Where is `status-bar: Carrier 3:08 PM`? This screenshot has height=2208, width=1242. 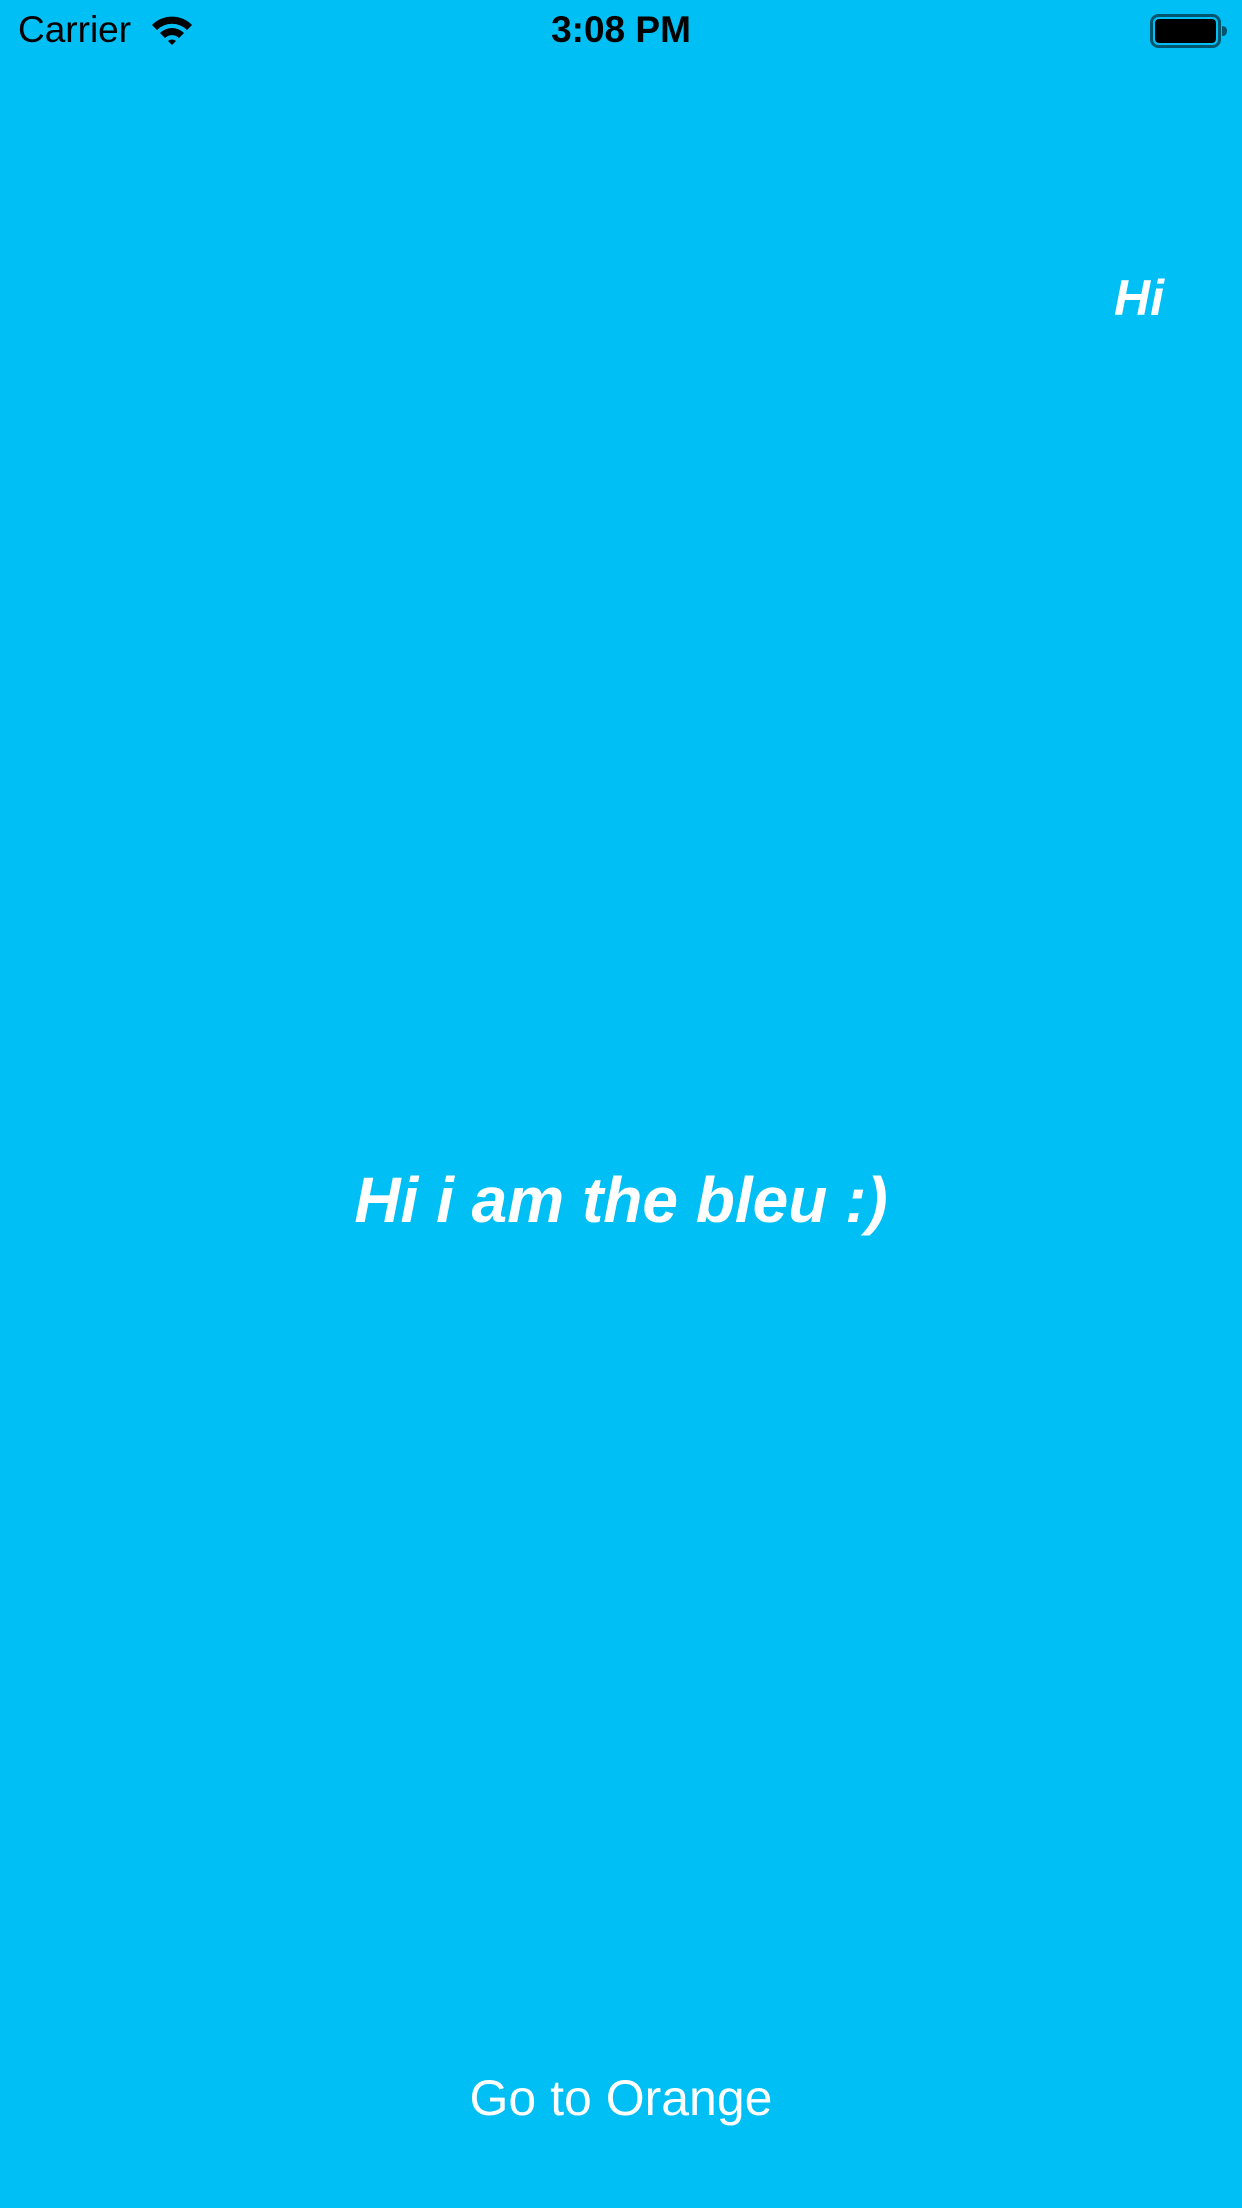 status-bar: Carrier 3:08 PM is located at coordinates (621, 30).